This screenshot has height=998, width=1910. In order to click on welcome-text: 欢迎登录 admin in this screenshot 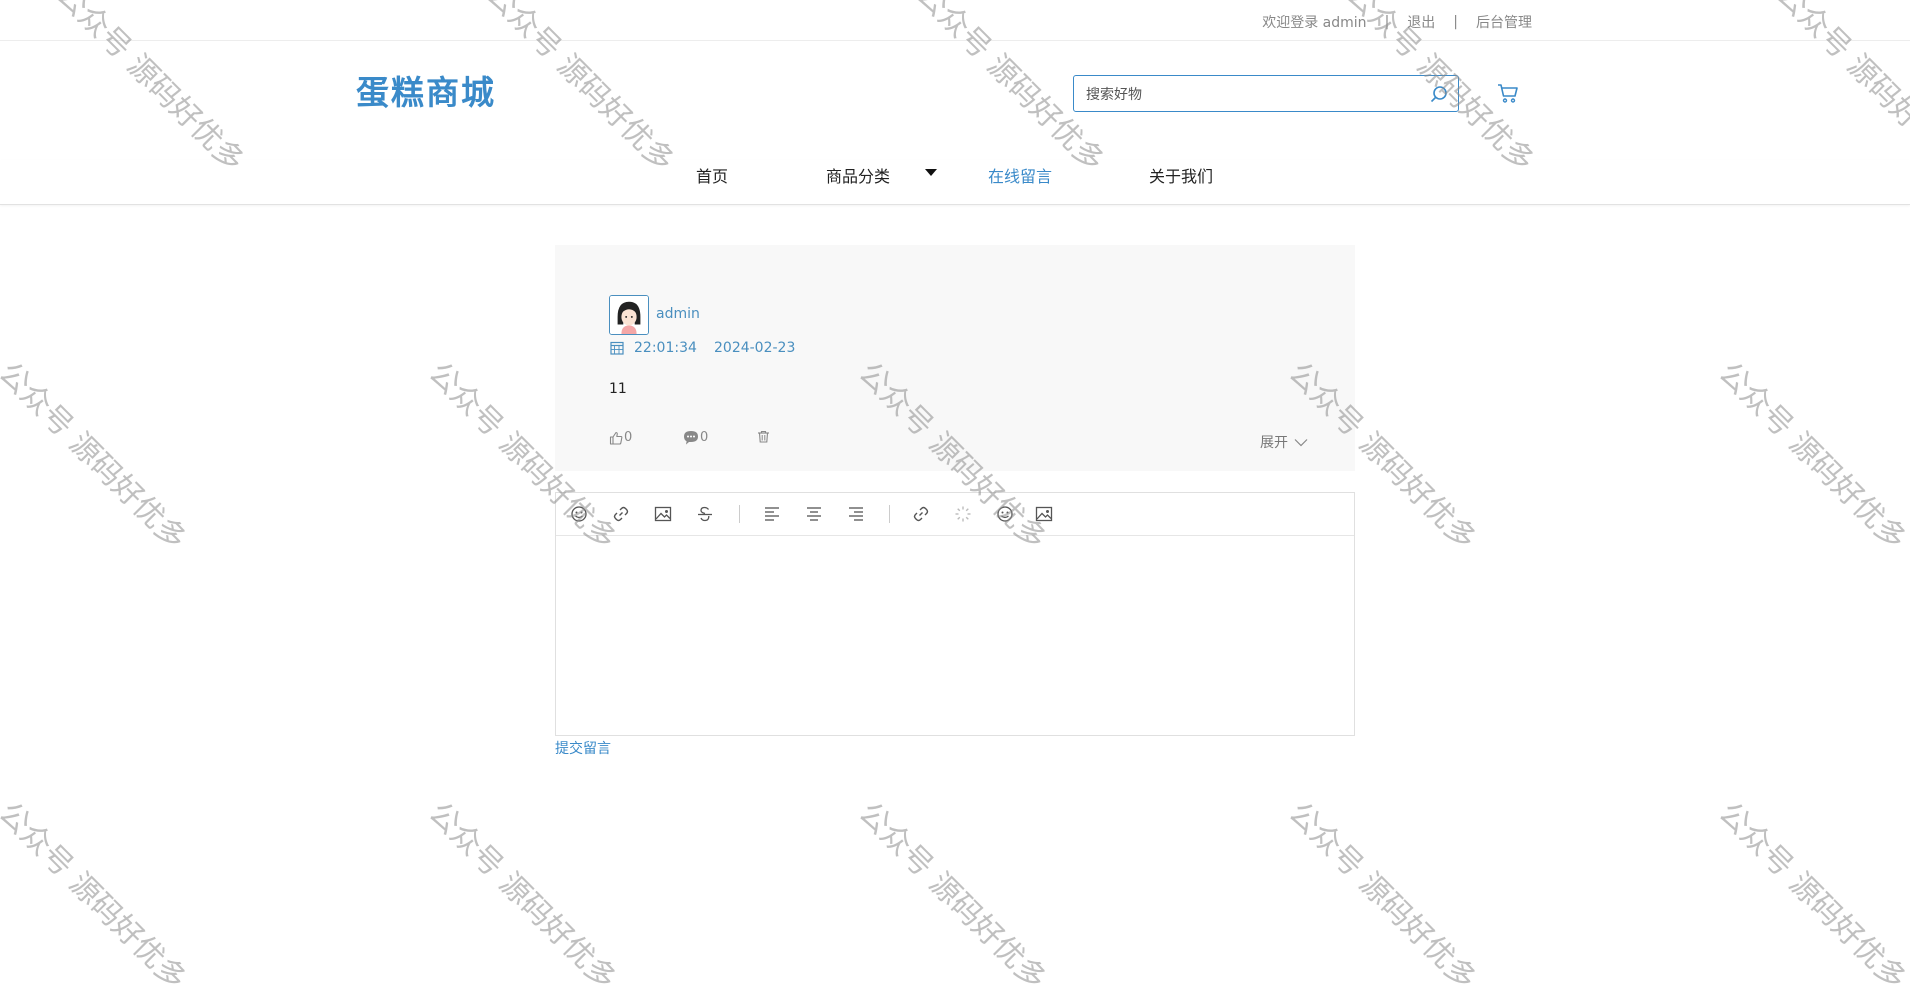, I will do `click(1314, 23)`.